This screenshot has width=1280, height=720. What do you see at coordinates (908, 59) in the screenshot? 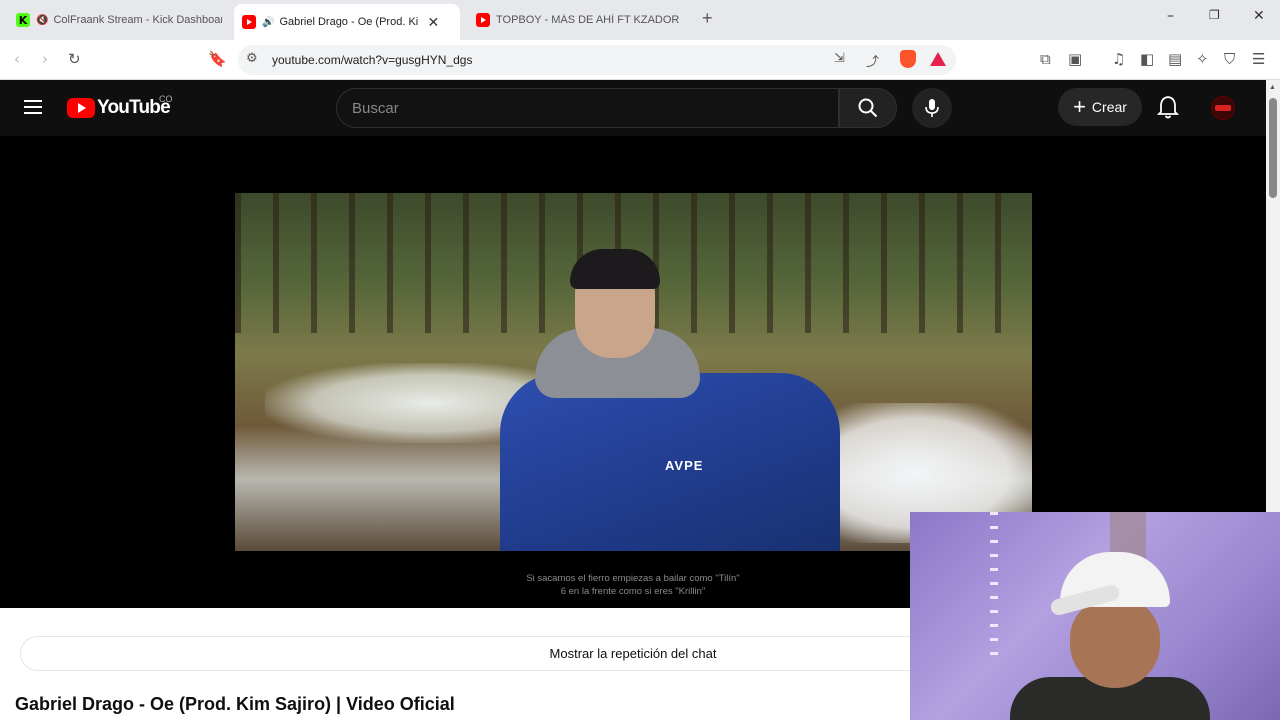
I see `brave-shields-icon` at bounding box center [908, 59].